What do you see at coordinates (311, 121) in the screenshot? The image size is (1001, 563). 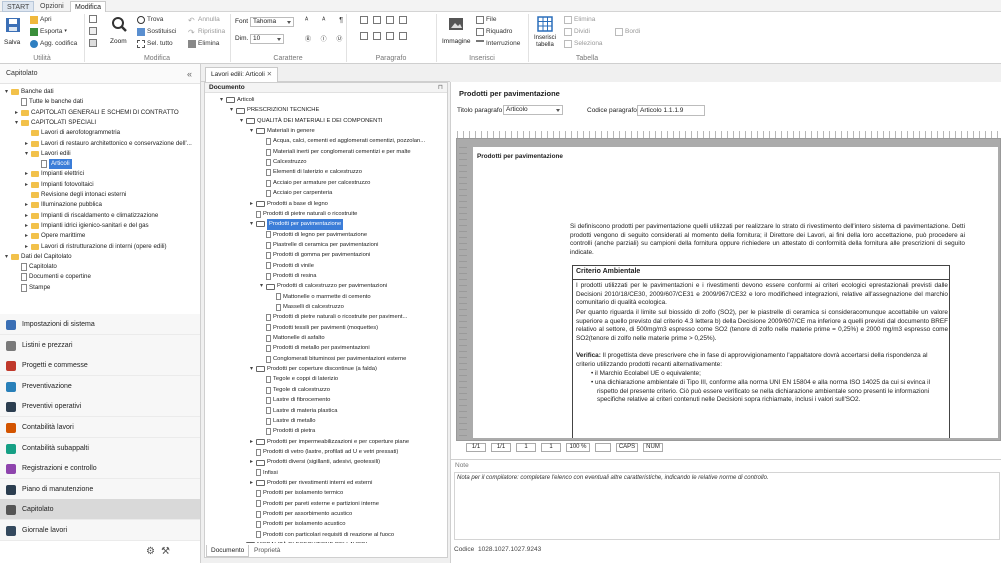 I see `document-tree-item: ▾ QUALITÀ DEI MATERIALI E DEI COMPONENTI` at bounding box center [311, 121].